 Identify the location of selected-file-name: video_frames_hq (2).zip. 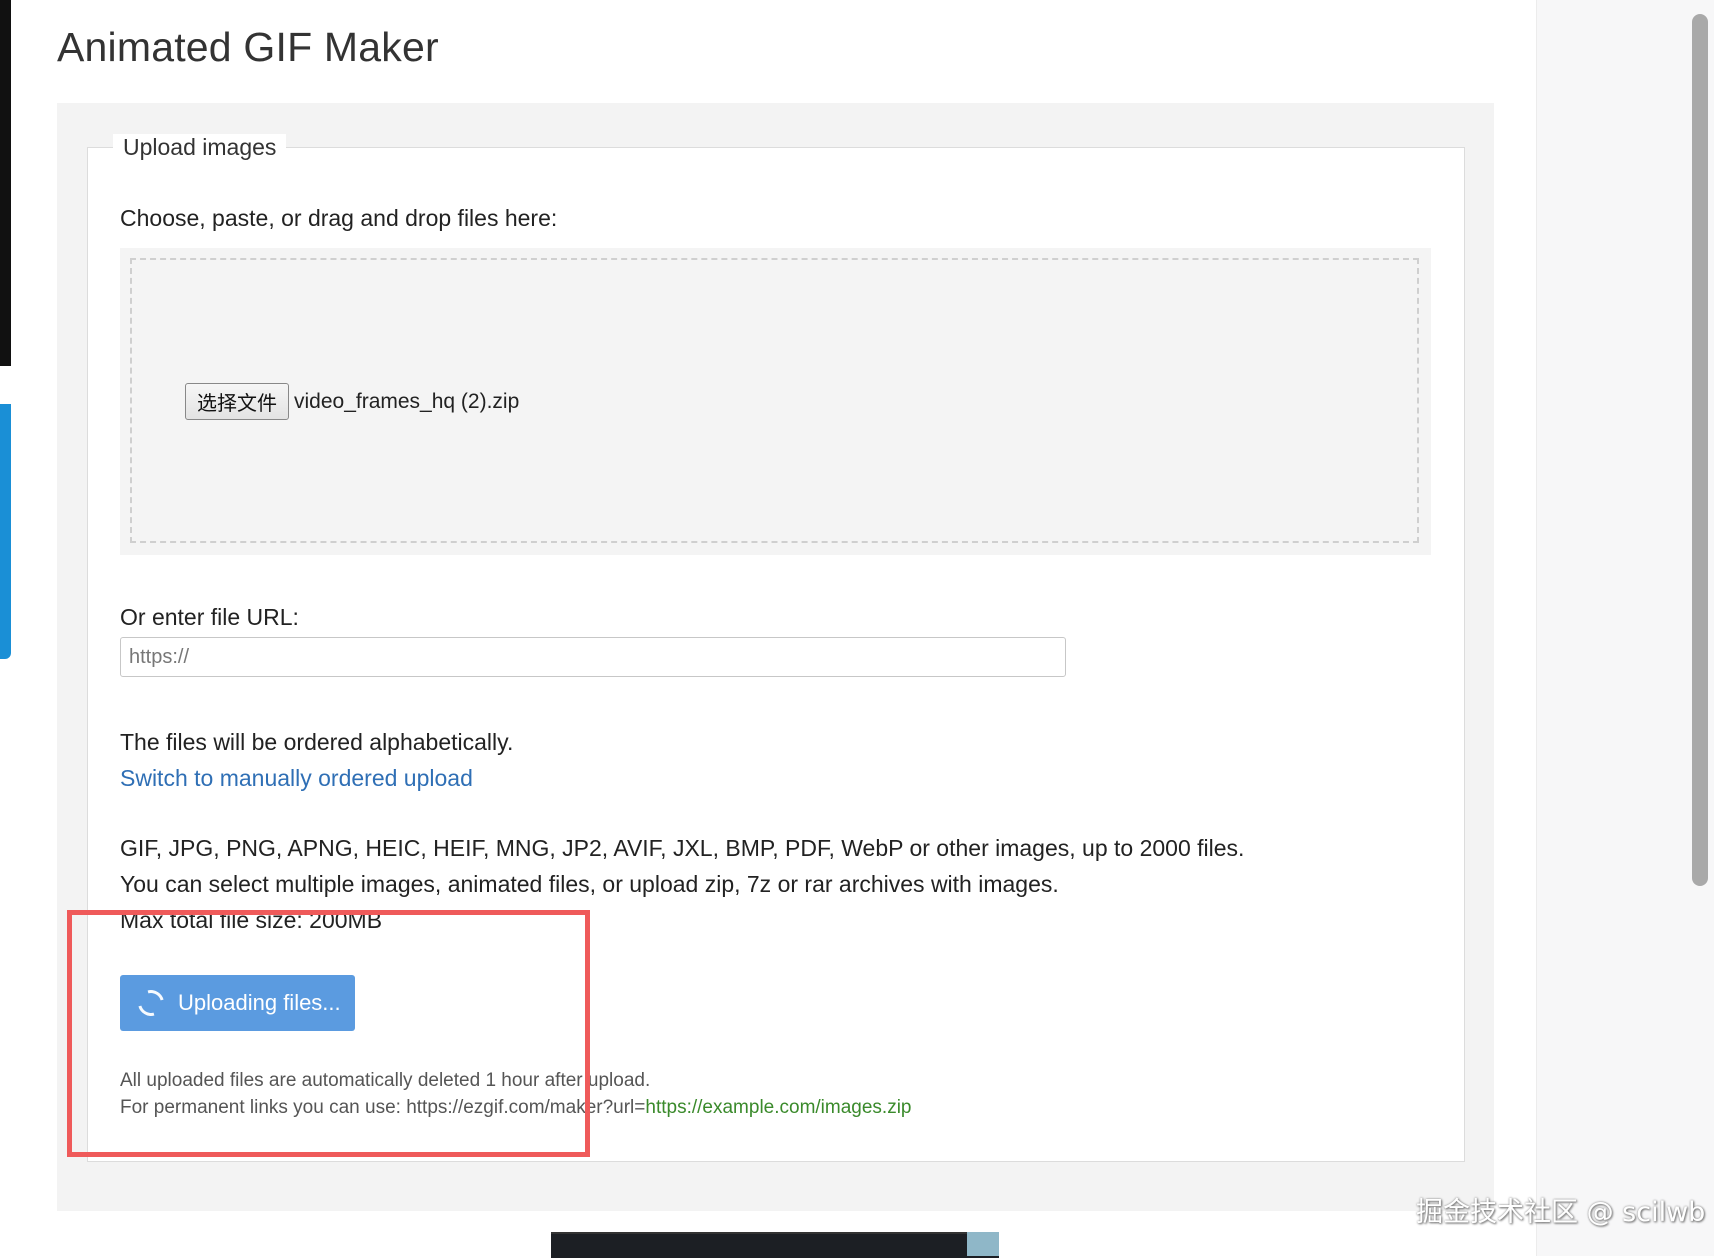
(407, 401).